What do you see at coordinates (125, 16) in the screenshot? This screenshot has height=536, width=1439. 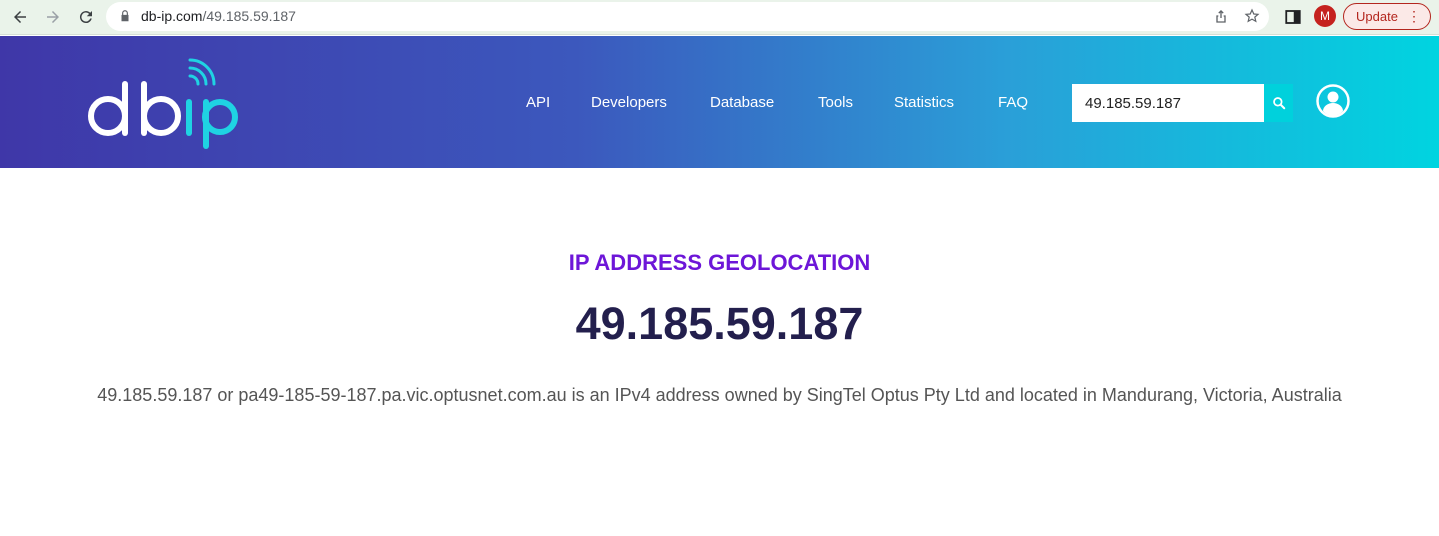 I see `lock-icon` at bounding box center [125, 16].